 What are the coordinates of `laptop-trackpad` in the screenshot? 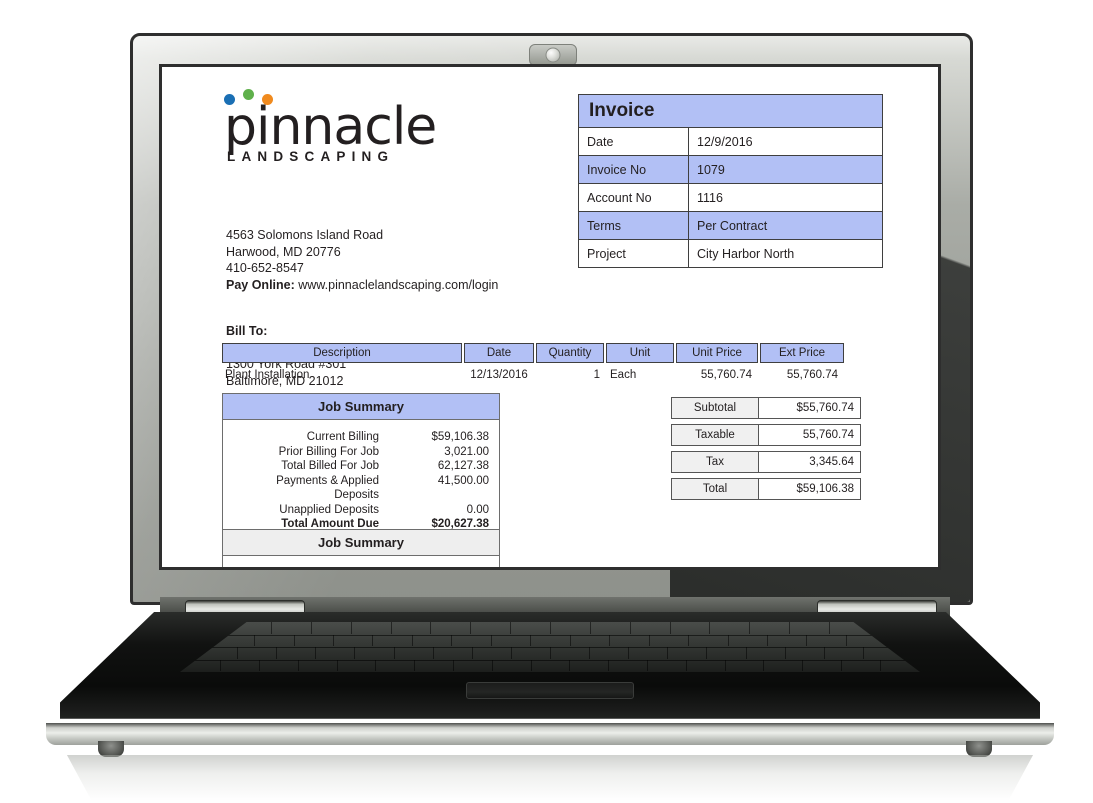 It's located at (550, 690).